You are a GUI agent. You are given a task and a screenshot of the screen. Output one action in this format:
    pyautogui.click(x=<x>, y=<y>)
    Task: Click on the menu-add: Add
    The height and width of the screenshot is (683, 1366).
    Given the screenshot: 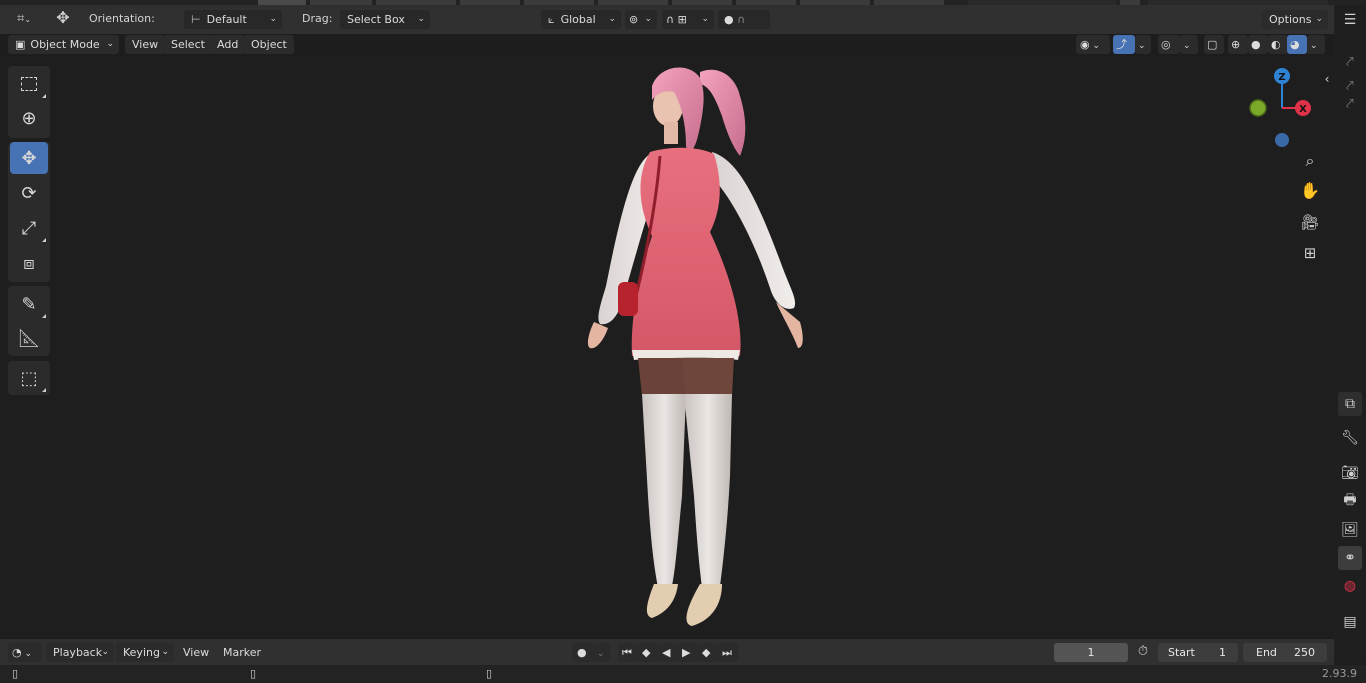 What is the action you would take?
    pyautogui.click(x=228, y=44)
    